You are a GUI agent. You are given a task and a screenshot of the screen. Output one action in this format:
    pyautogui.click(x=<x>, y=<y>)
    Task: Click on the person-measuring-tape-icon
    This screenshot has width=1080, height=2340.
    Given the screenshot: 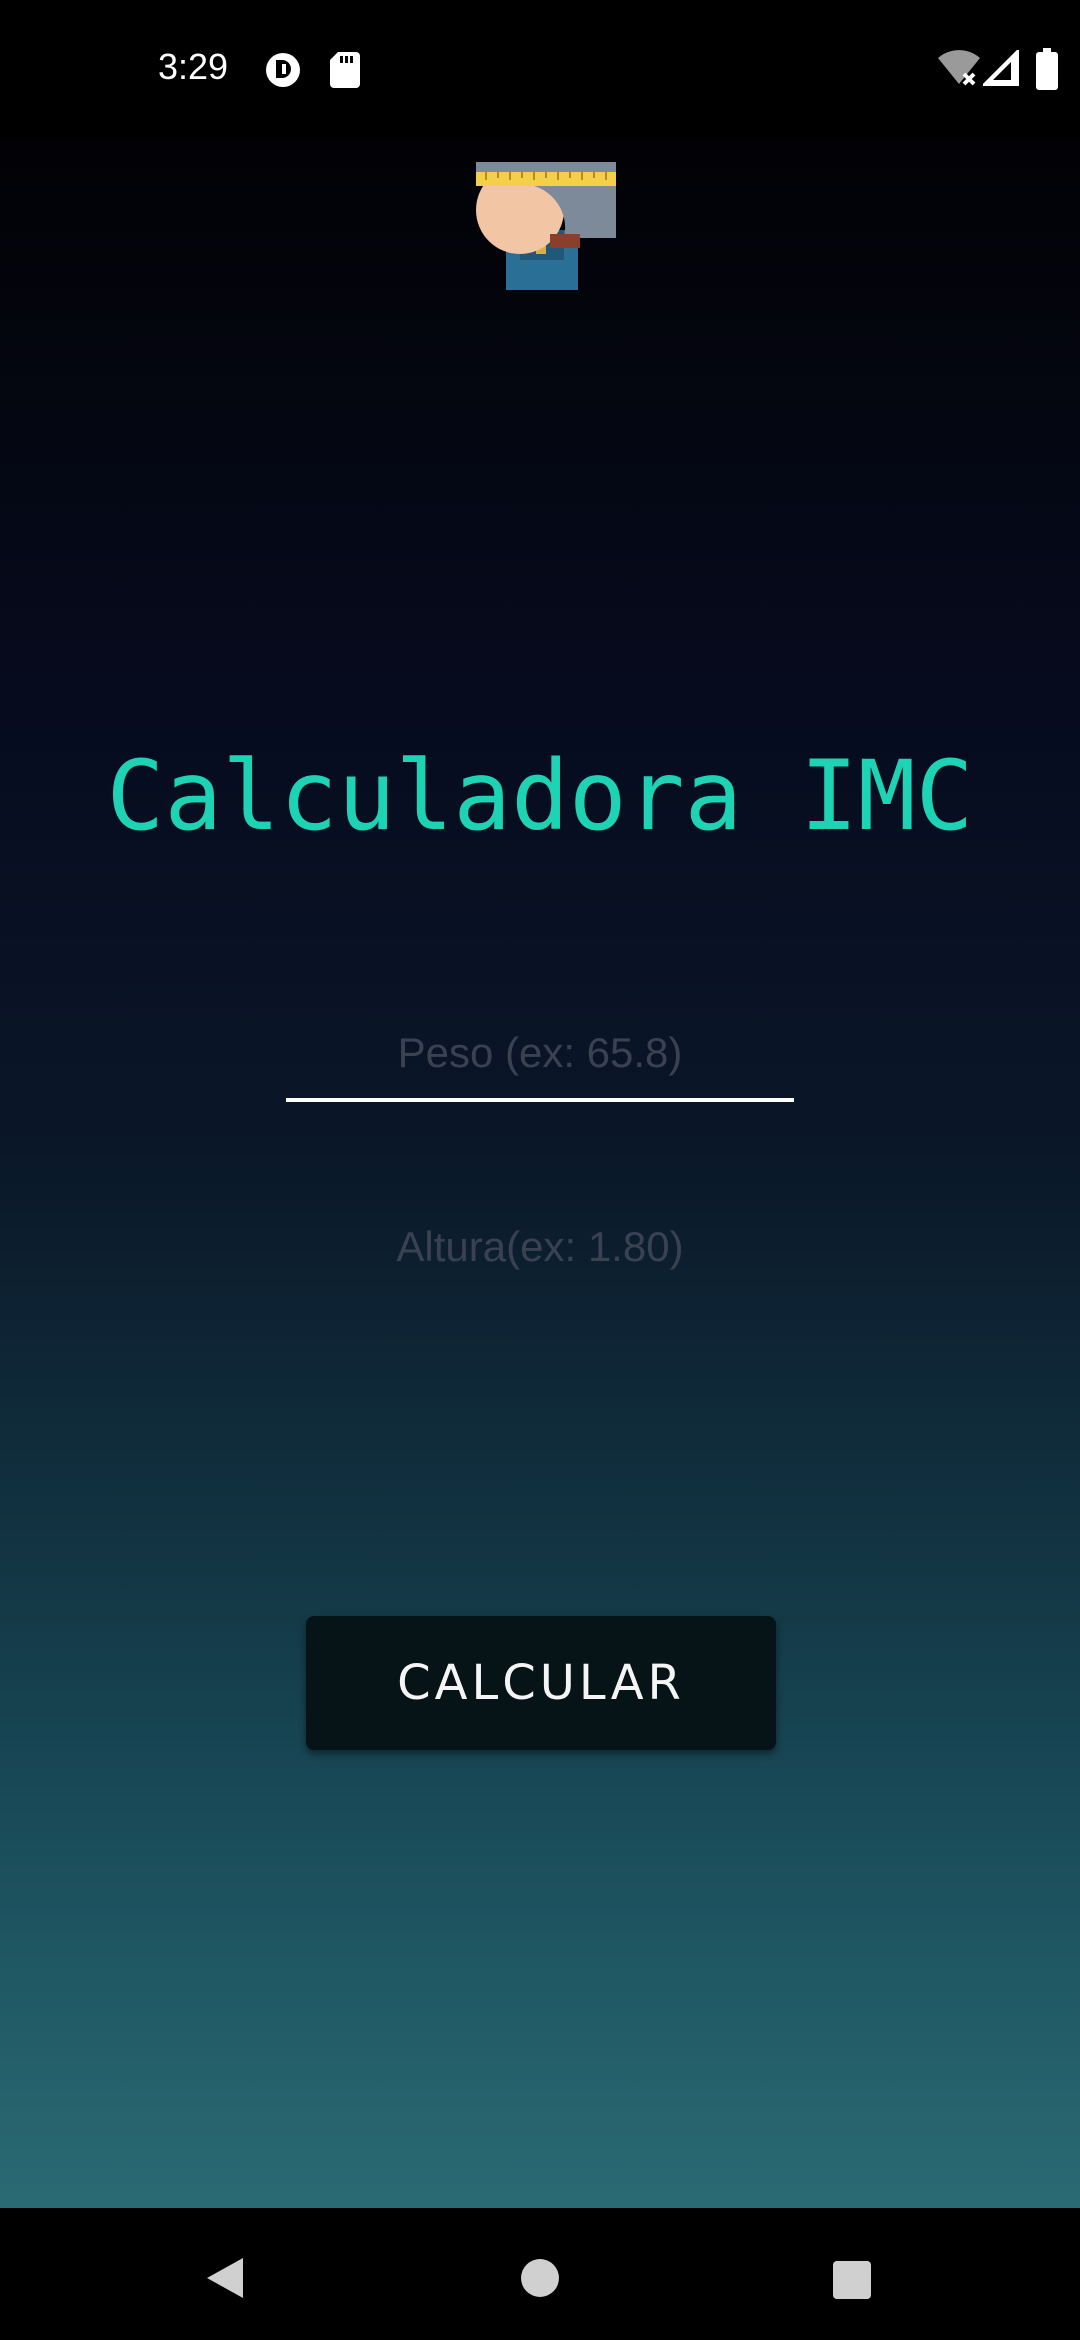 What is the action you would take?
    pyautogui.click(x=540, y=216)
    